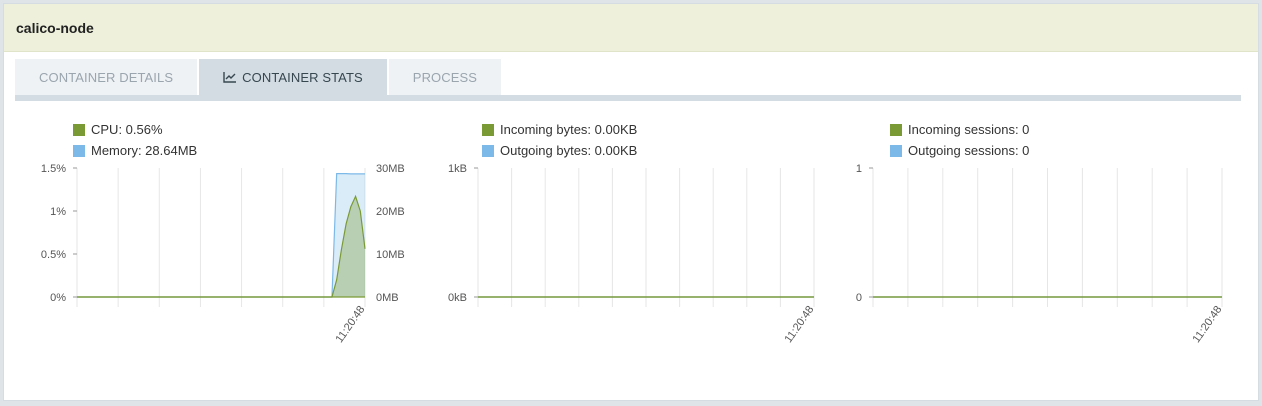 This screenshot has width=1262, height=406. What do you see at coordinates (457, 298) in the screenshot?
I see `y-tick-label: 0kB` at bounding box center [457, 298].